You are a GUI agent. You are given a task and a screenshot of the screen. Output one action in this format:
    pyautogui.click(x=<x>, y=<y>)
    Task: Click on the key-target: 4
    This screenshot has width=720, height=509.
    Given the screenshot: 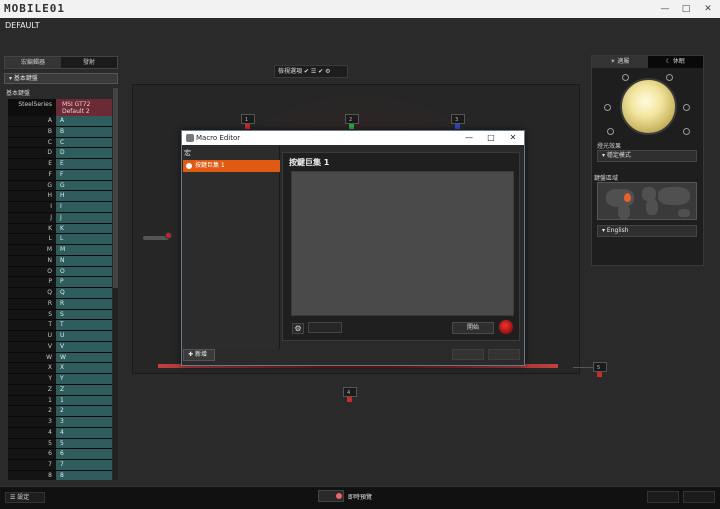 What is the action you would take?
    pyautogui.click(x=84, y=432)
    